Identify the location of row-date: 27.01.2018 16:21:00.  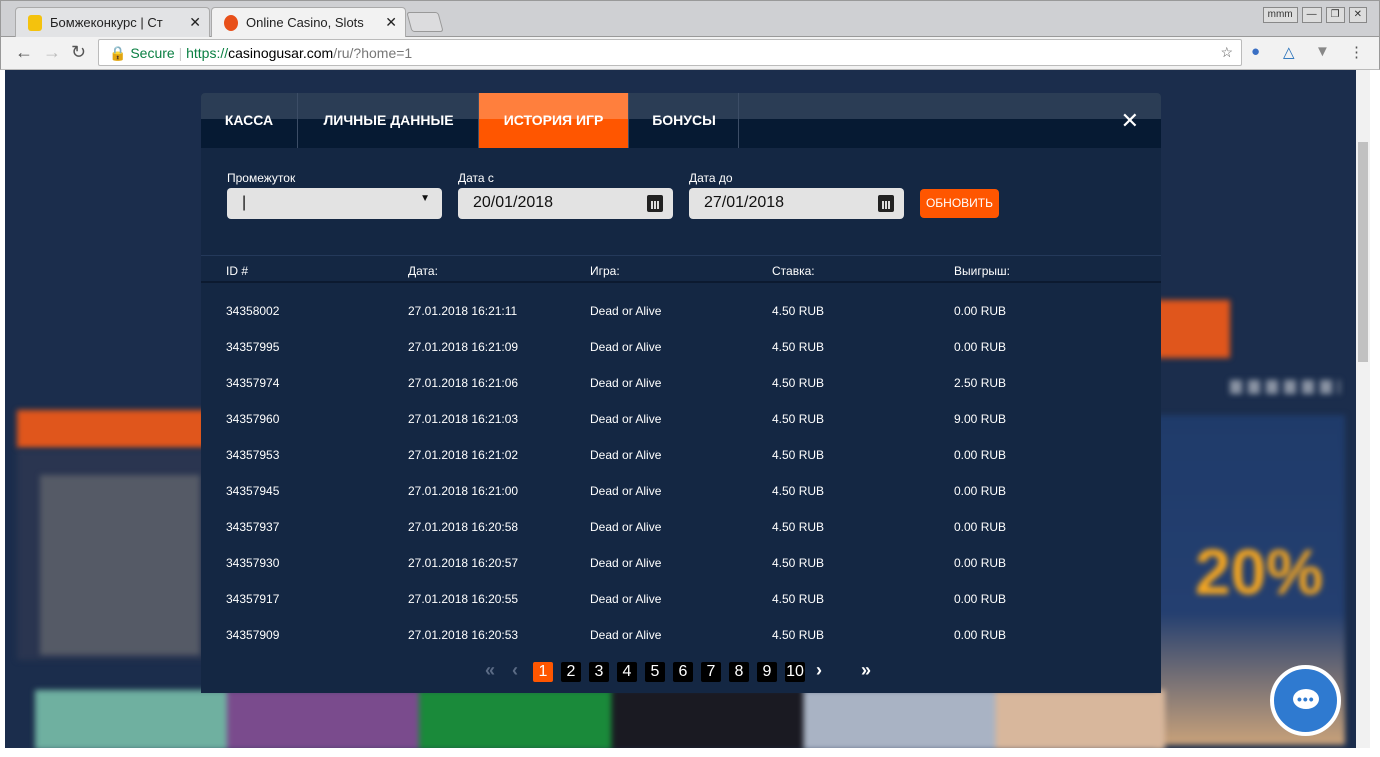
(463, 491).